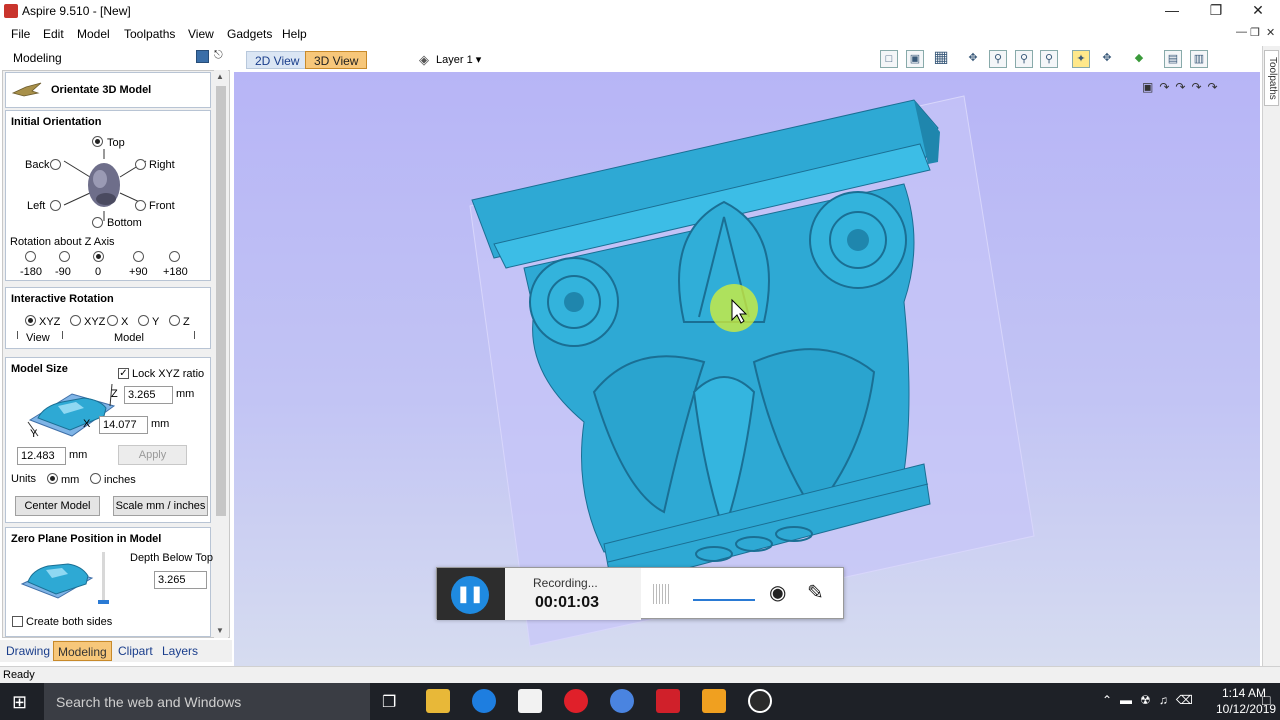  Describe the element at coordinates (17, 621) in the screenshot. I see `create-both-sides-checkbox` at that location.